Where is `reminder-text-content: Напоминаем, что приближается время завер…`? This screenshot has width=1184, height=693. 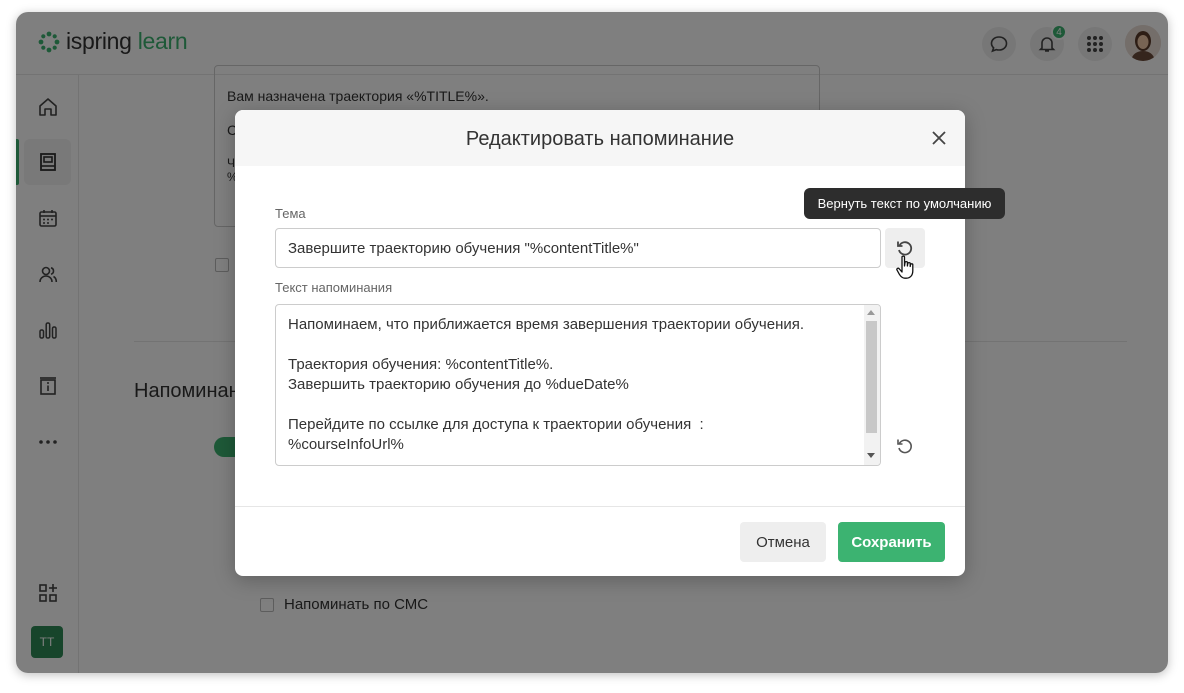 reminder-text-content: Напоминаем, что приближается время завер… is located at coordinates (546, 384).